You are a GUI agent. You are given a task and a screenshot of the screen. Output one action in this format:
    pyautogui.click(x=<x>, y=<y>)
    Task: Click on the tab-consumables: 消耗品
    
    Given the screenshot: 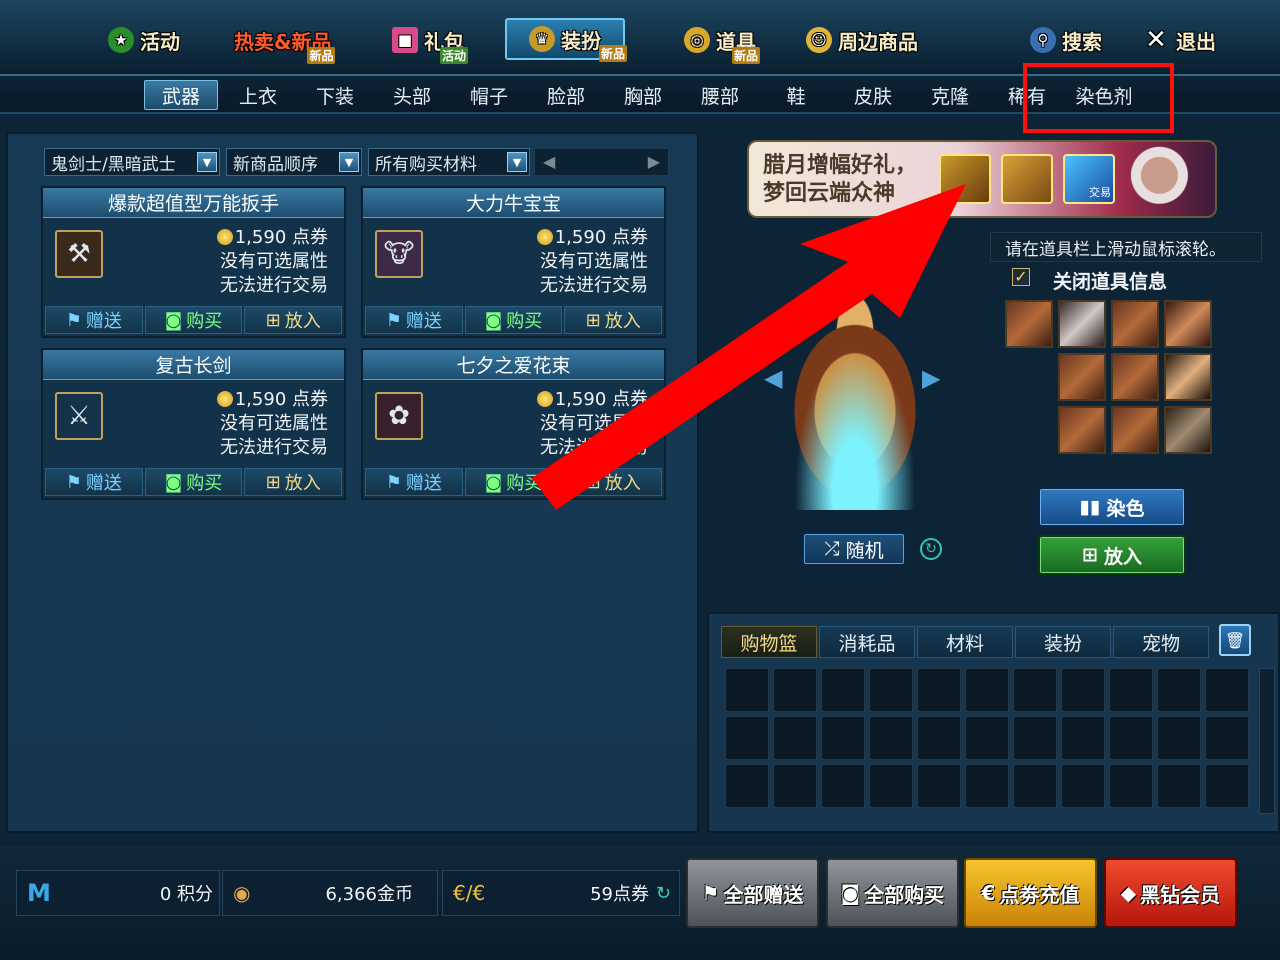 What is the action you would take?
    pyautogui.click(x=867, y=642)
    